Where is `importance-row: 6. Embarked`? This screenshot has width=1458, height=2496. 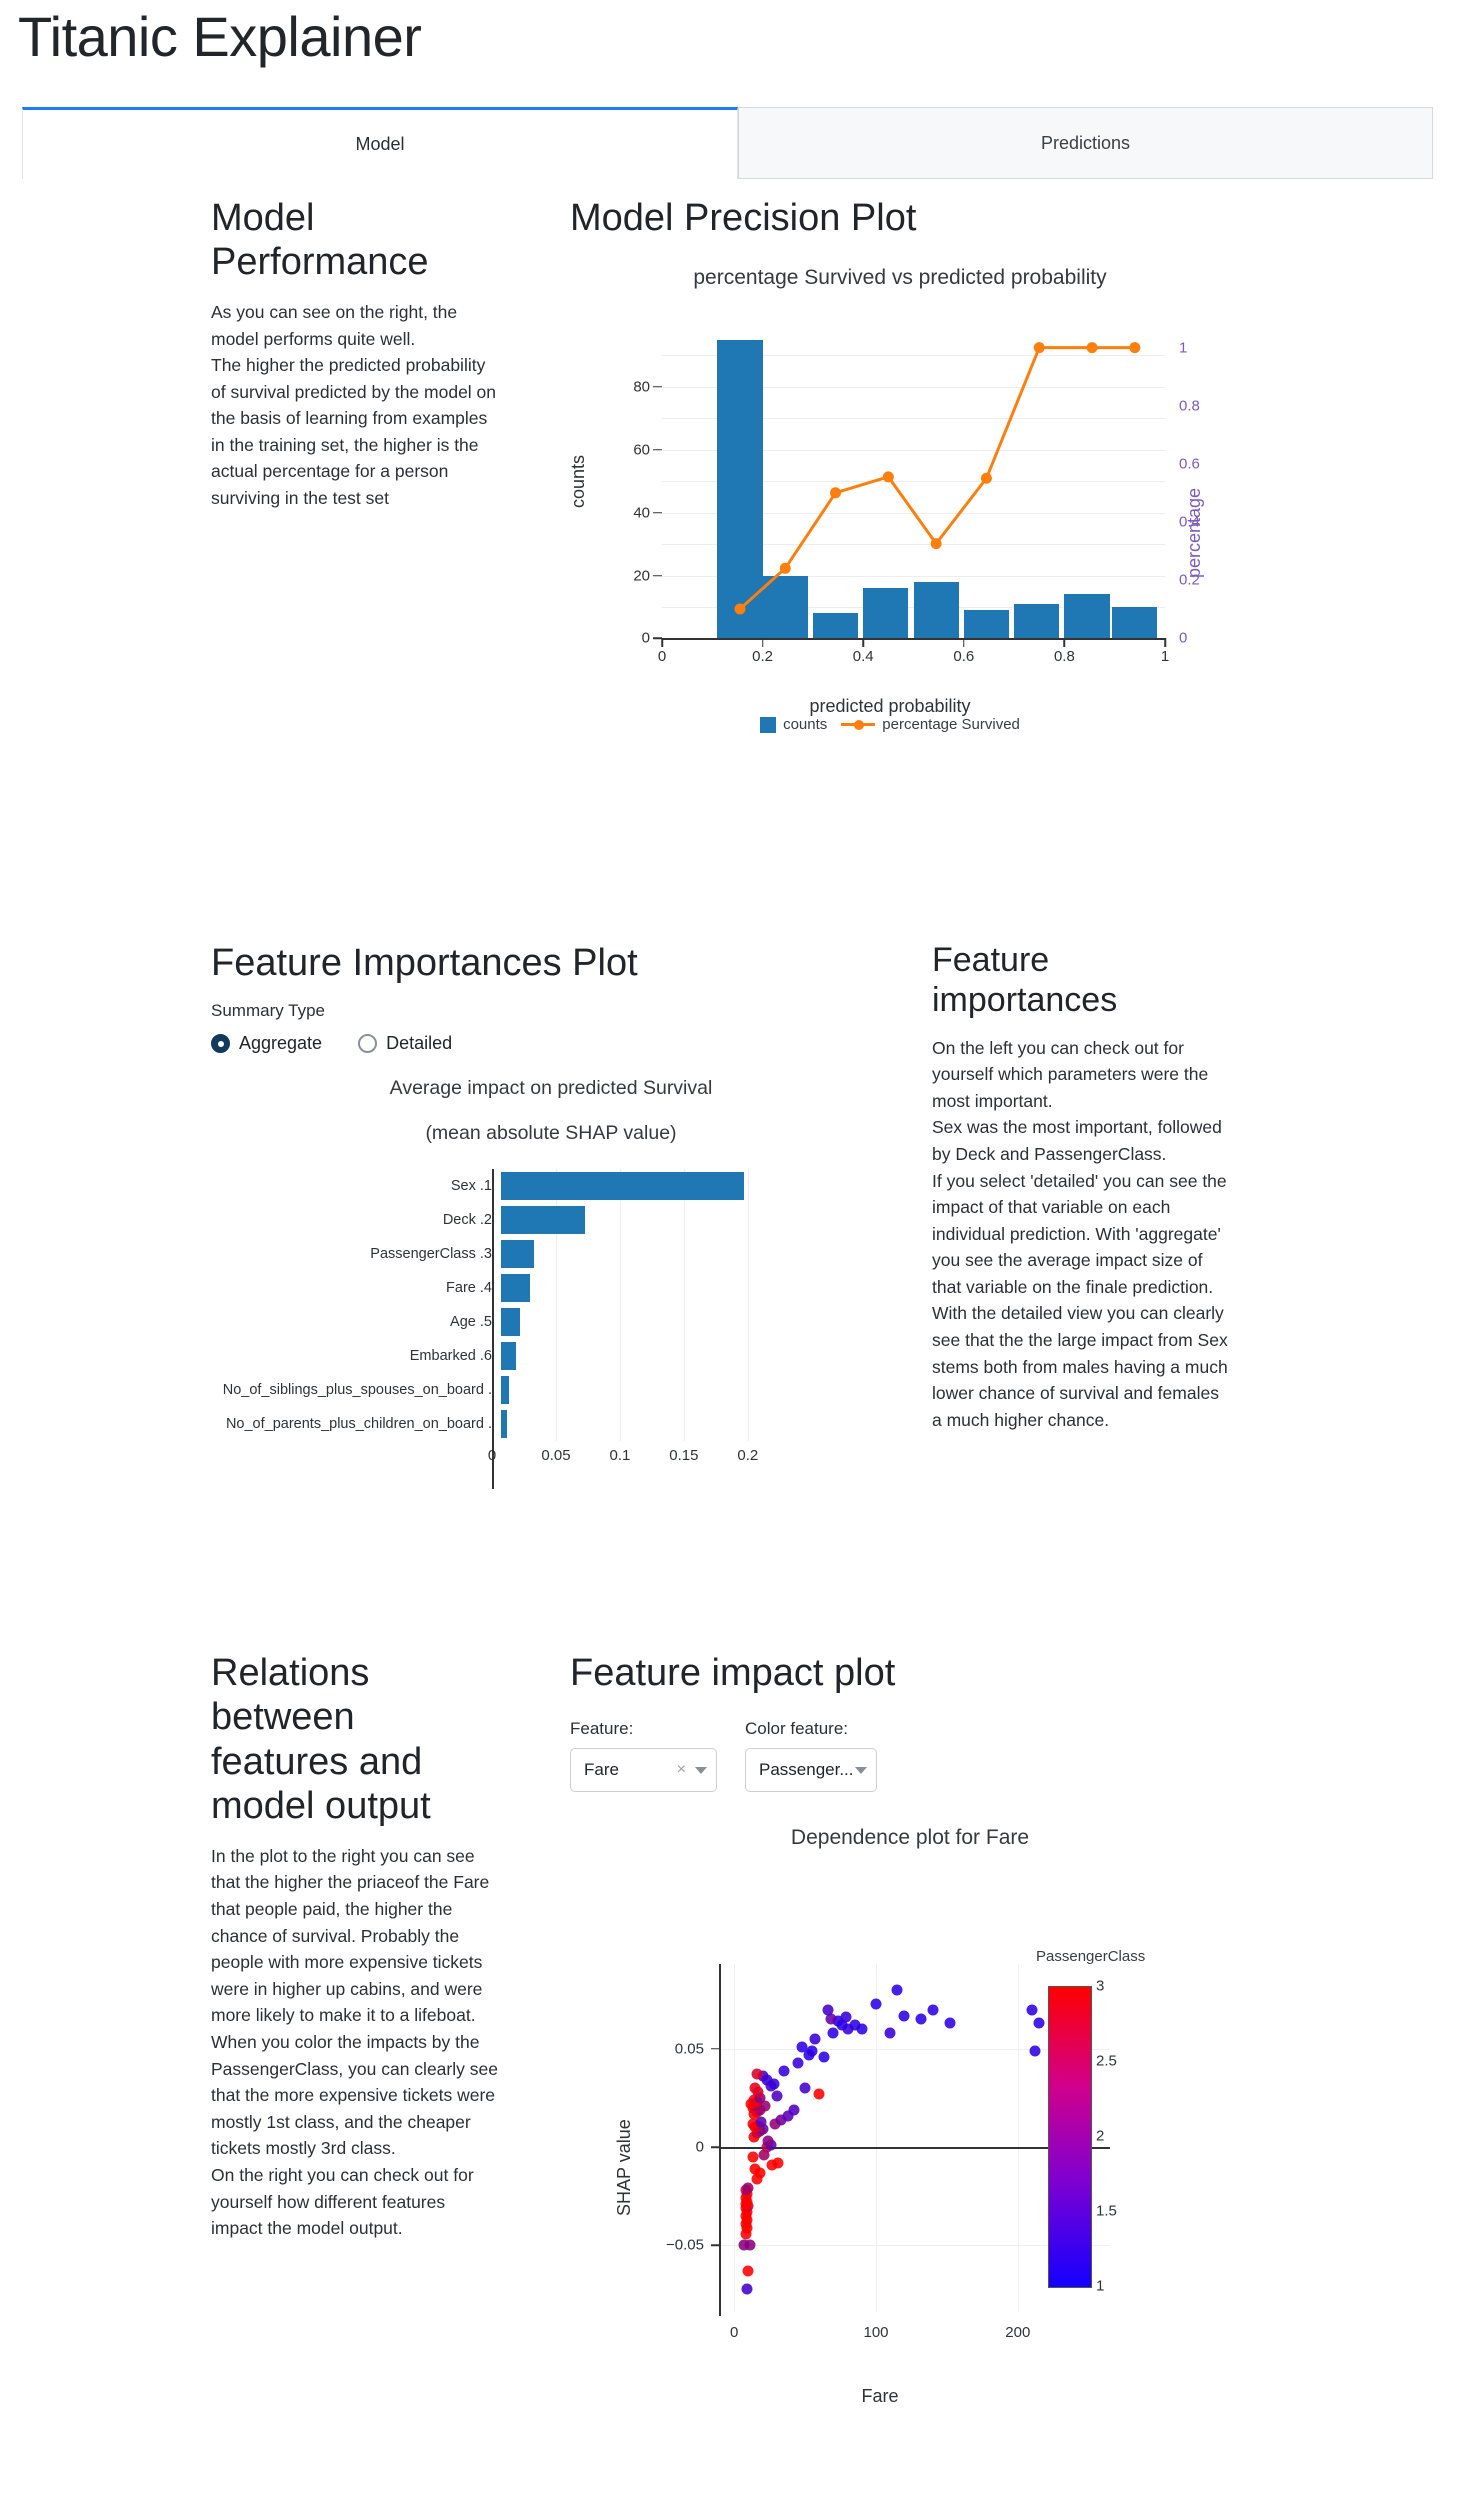 importance-row: 6. Embarked is located at coordinates (487, 1356).